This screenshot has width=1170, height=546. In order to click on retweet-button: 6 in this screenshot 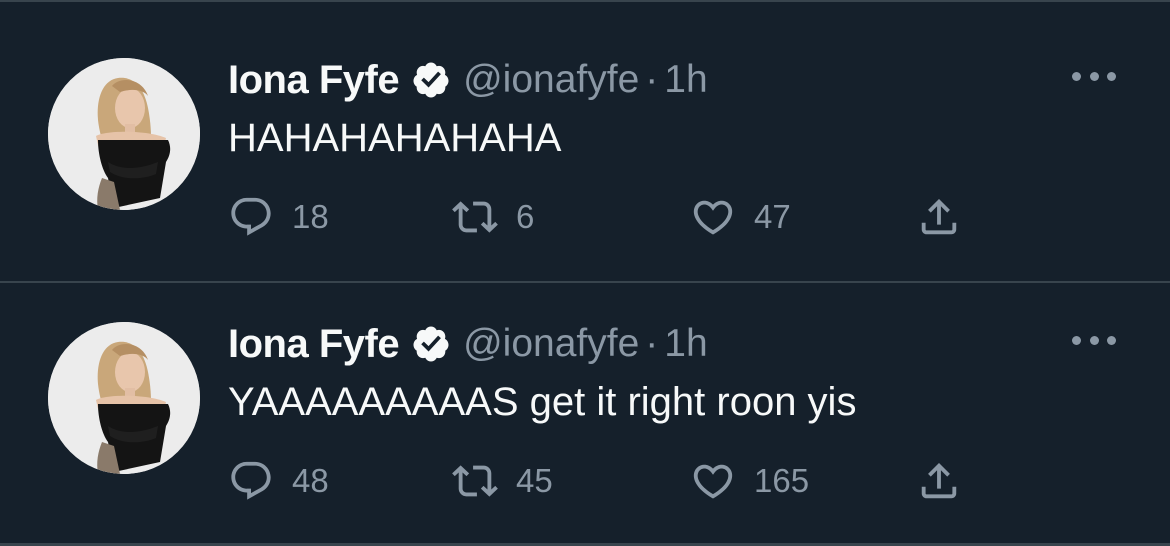, I will do `click(493, 217)`.